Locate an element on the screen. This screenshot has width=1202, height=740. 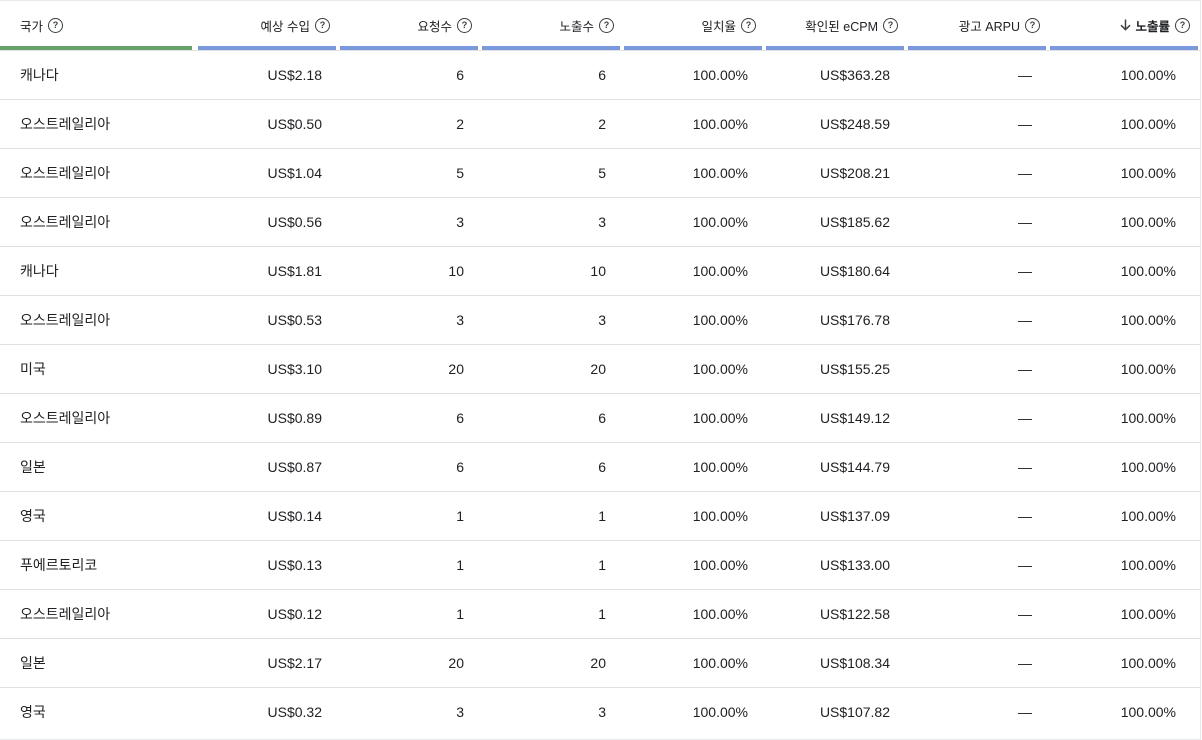
column-header-label: 요청수 is located at coordinates (434, 26).